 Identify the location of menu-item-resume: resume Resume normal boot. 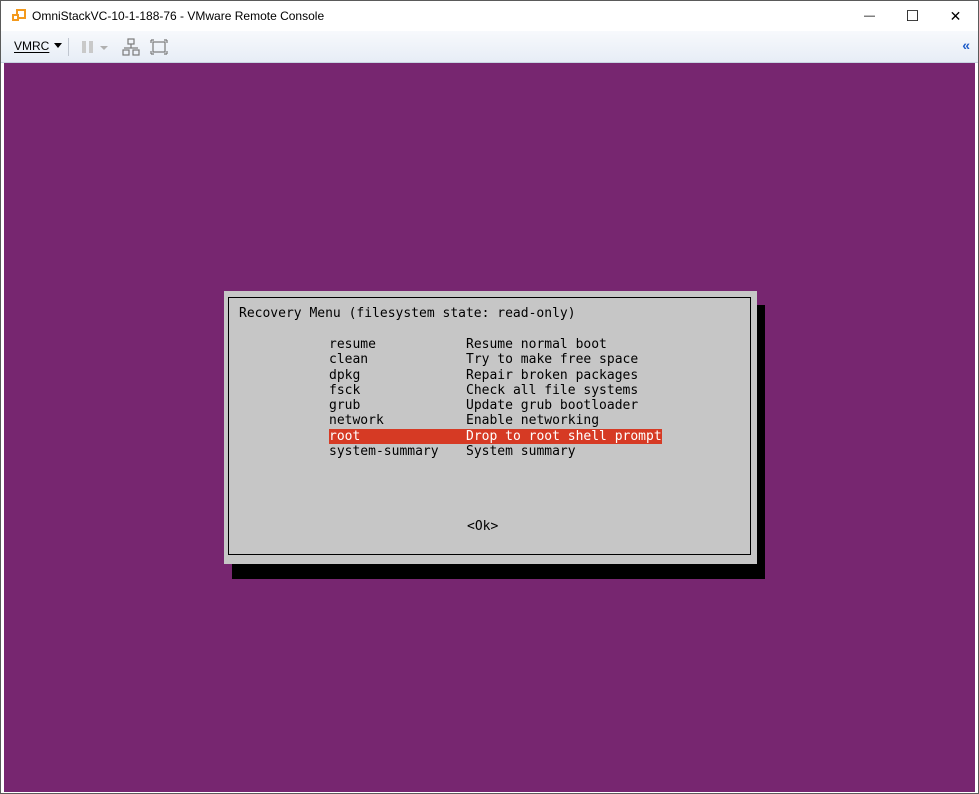
(495, 344).